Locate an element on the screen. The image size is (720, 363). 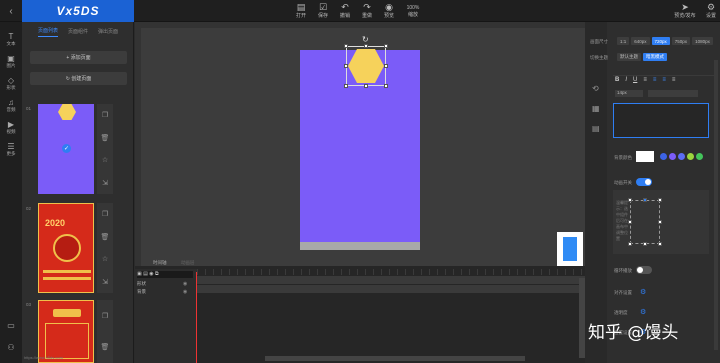
playhead is located at coordinates (196, 317).